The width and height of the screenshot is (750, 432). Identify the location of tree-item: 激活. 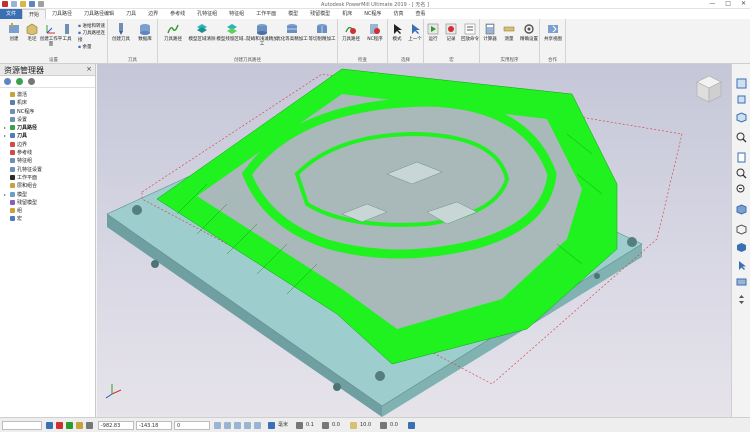
(47, 95).